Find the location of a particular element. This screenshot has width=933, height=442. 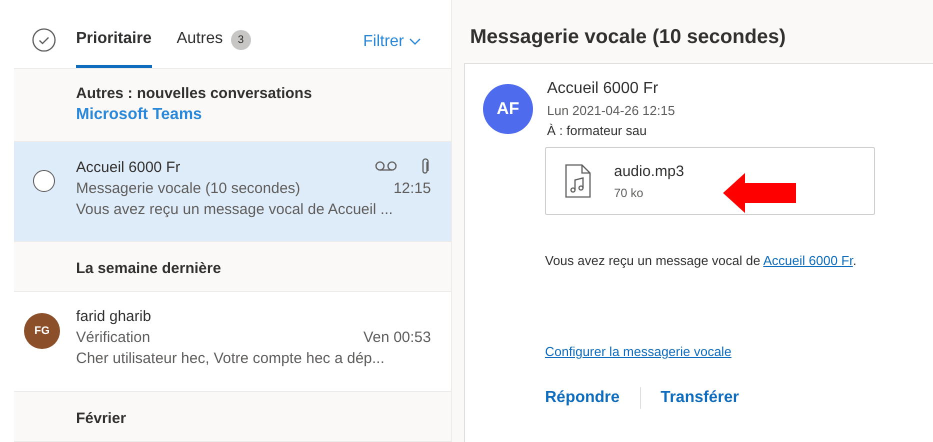

filter-button: Filtrer is located at coordinates (392, 42).